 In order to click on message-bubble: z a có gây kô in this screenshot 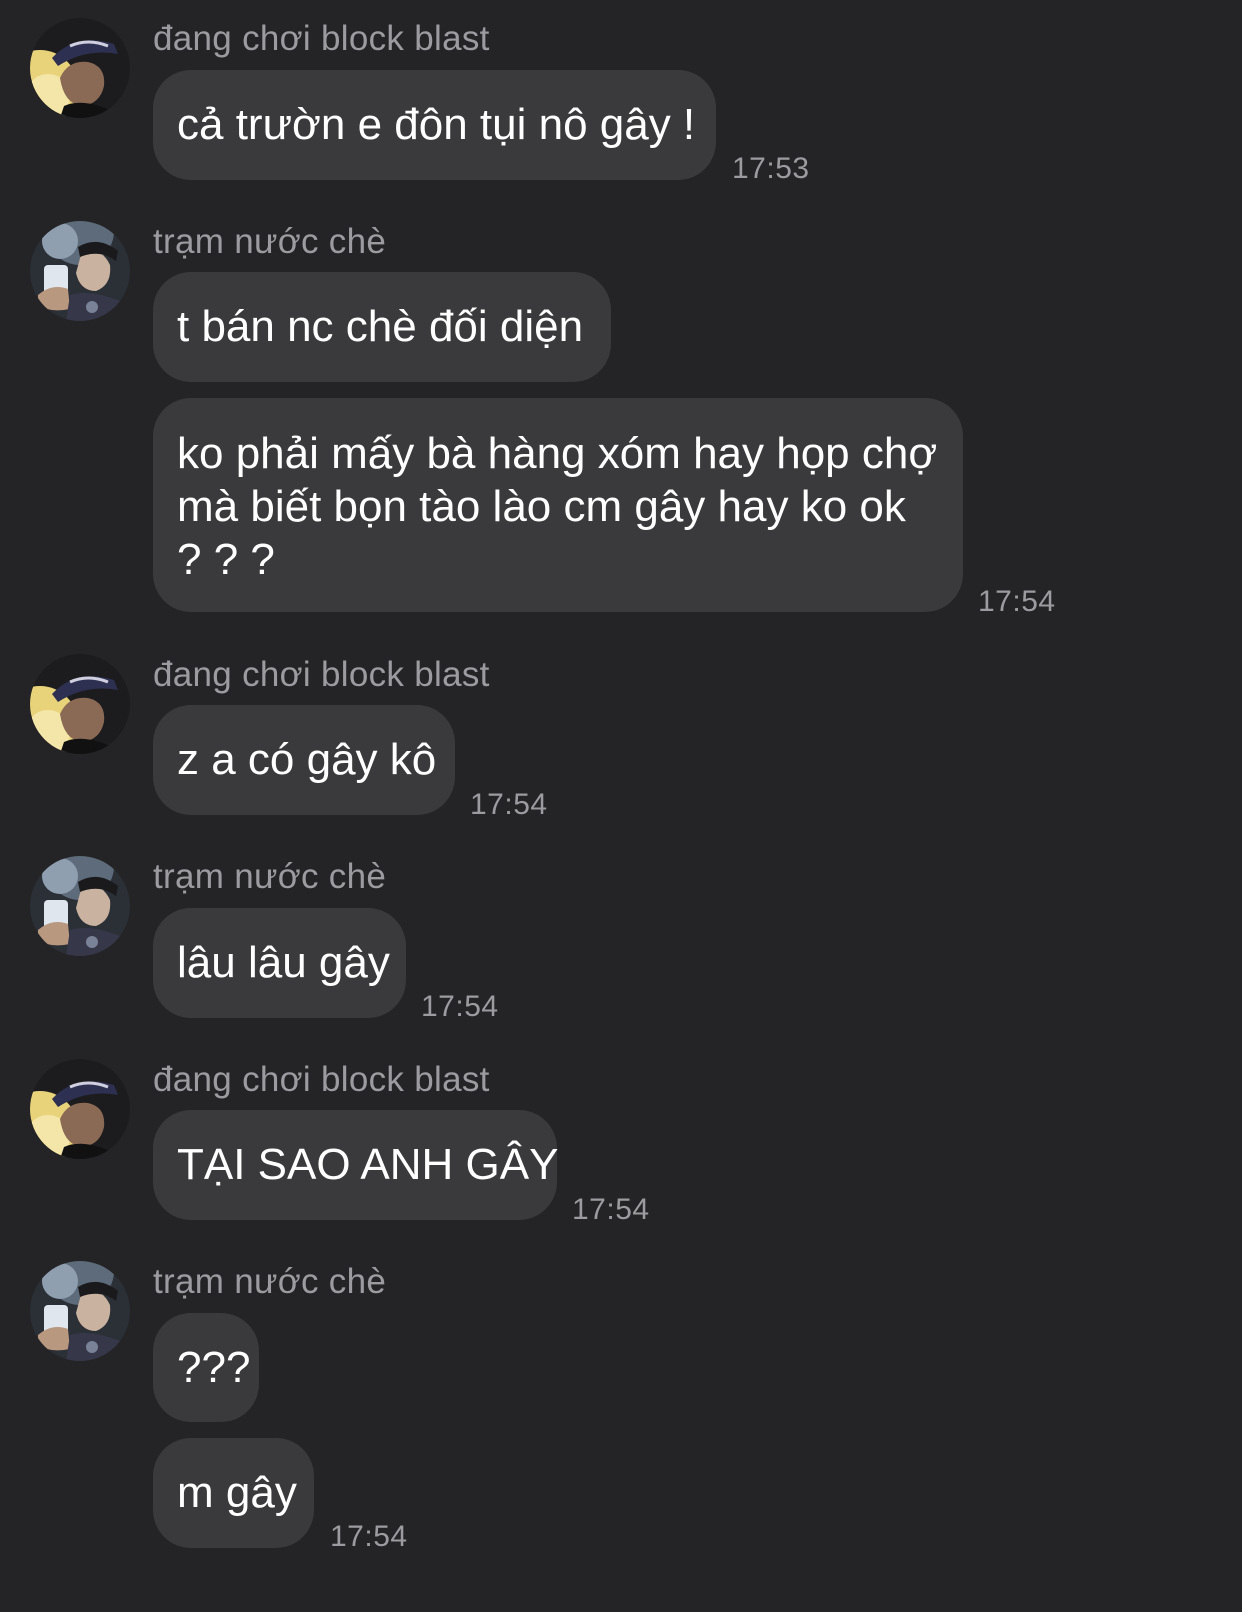, I will do `click(300, 760)`.